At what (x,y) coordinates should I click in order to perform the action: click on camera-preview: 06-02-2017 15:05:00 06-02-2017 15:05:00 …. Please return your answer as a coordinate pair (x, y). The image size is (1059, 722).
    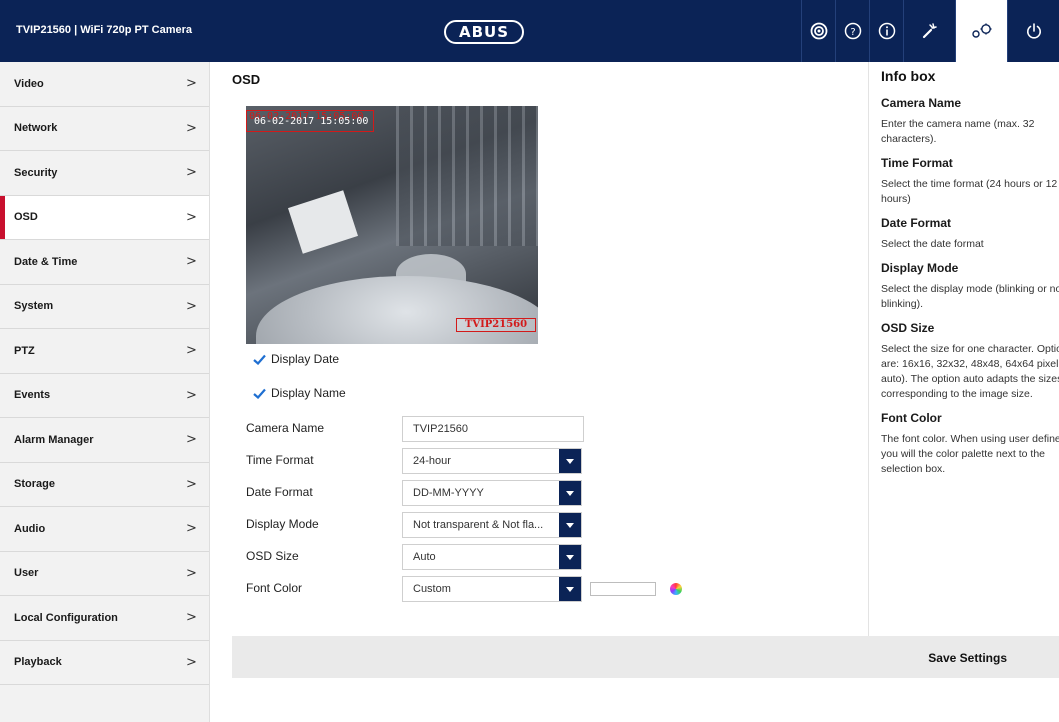
    Looking at the image, I should click on (392, 225).